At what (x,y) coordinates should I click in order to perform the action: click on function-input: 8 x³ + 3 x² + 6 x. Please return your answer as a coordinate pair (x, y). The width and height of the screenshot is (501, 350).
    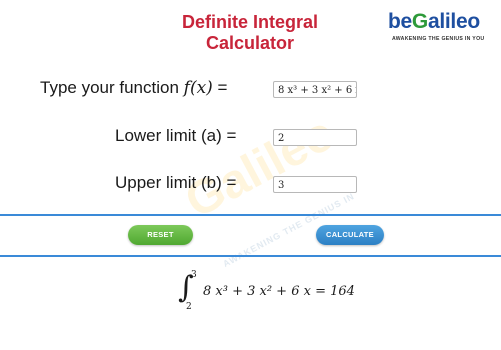
    Looking at the image, I should click on (315, 89).